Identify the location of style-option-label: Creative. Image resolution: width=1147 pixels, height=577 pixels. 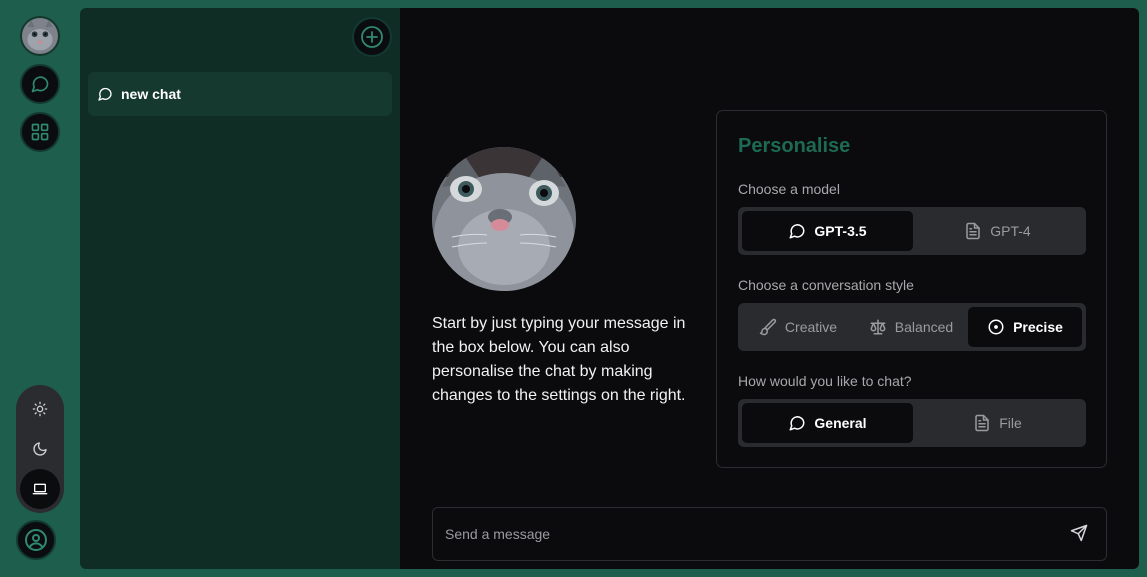
(811, 327).